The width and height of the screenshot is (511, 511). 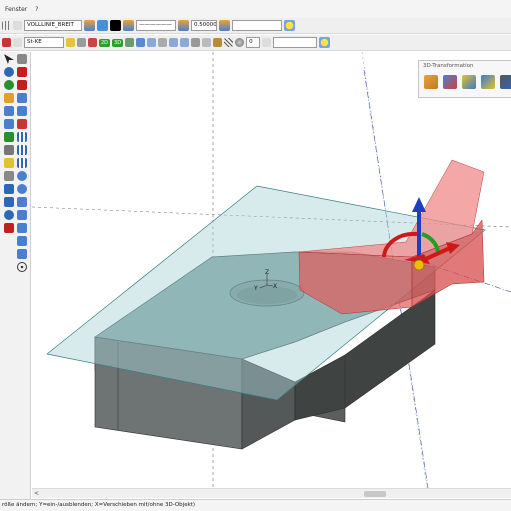 I want to click on axes-tool-icon, so click(x=22, y=85).